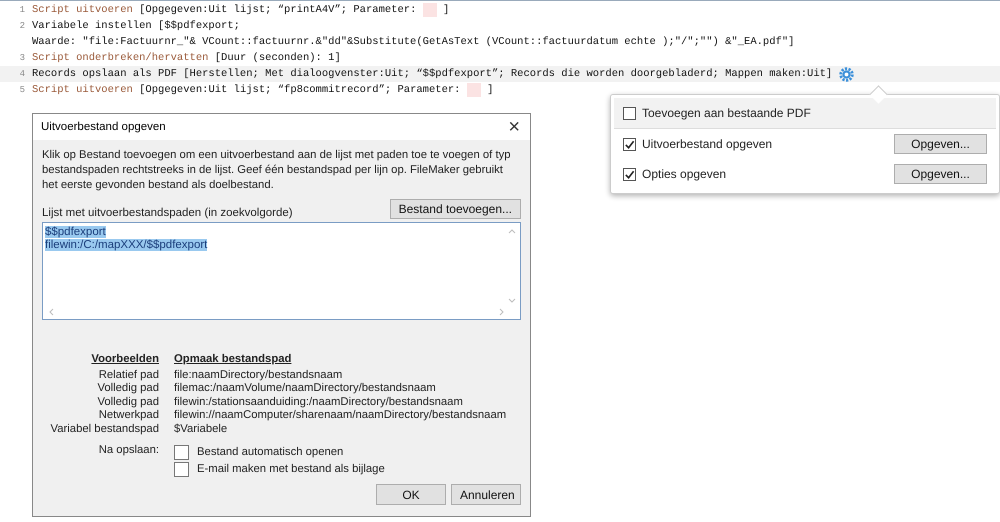 The width and height of the screenshot is (1000, 522). I want to click on column-header: Opmaak bestandspad, so click(233, 359).